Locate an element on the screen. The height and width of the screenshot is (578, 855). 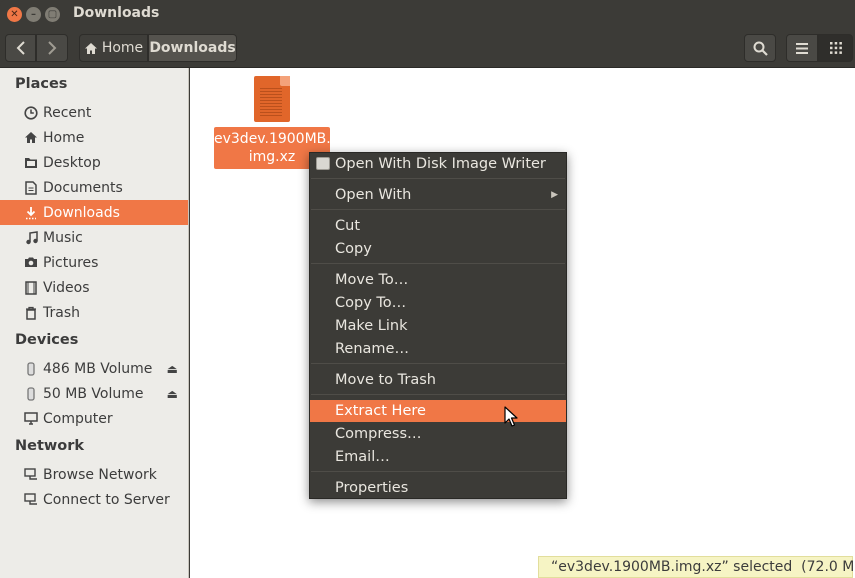
grid-view-button is located at coordinates (835, 48).